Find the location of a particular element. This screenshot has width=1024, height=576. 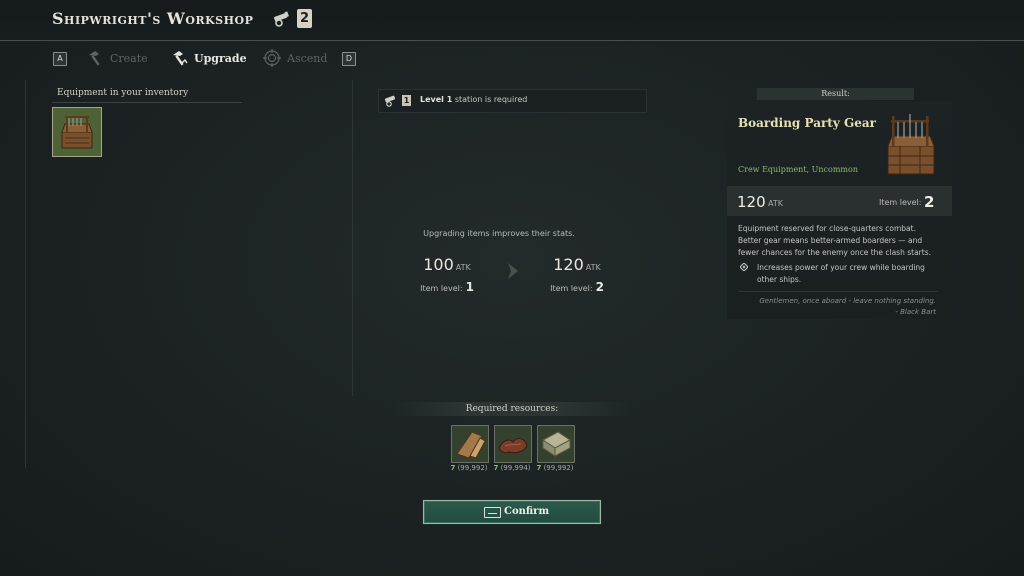

result-level-label: Item level: is located at coordinates (900, 202).